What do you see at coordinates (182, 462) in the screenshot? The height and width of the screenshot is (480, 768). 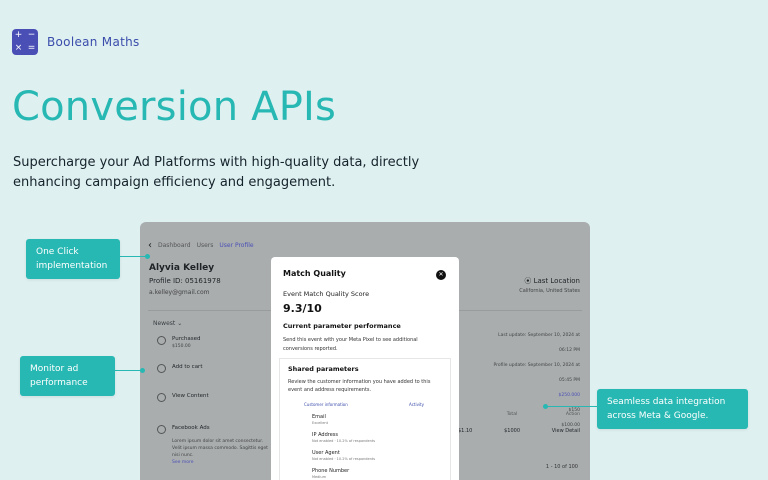 I see `see-more-link: See more` at bounding box center [182, 462].